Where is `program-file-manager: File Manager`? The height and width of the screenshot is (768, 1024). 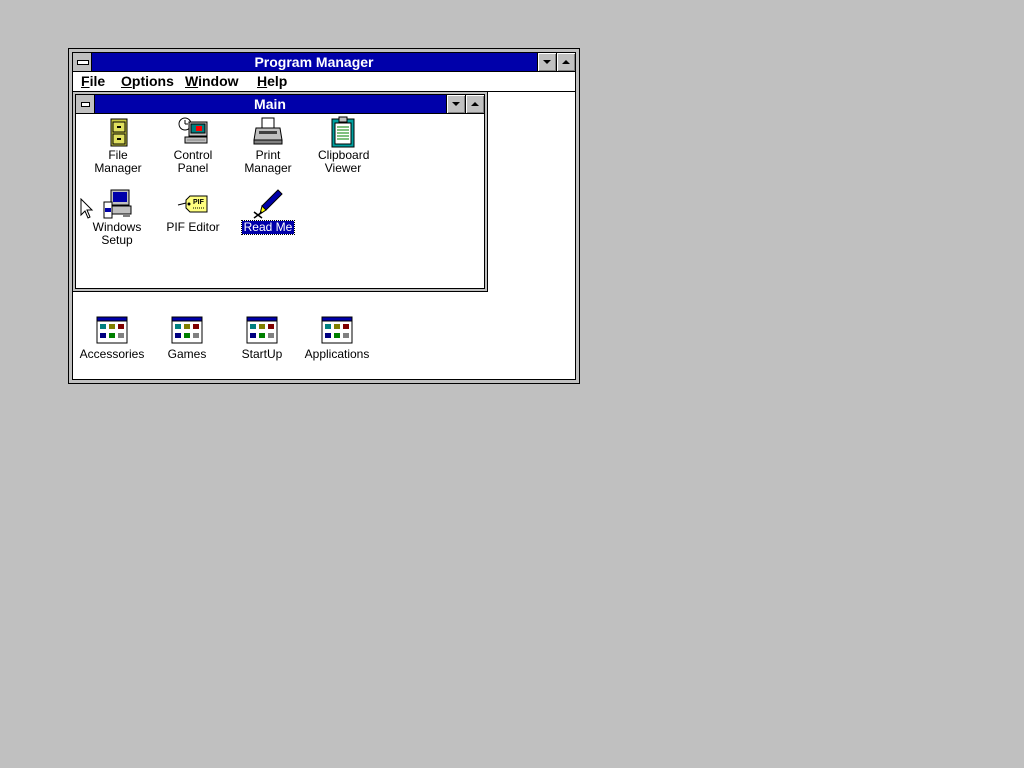 program-file-manager: File Manager is located at coordinates (118, 145).